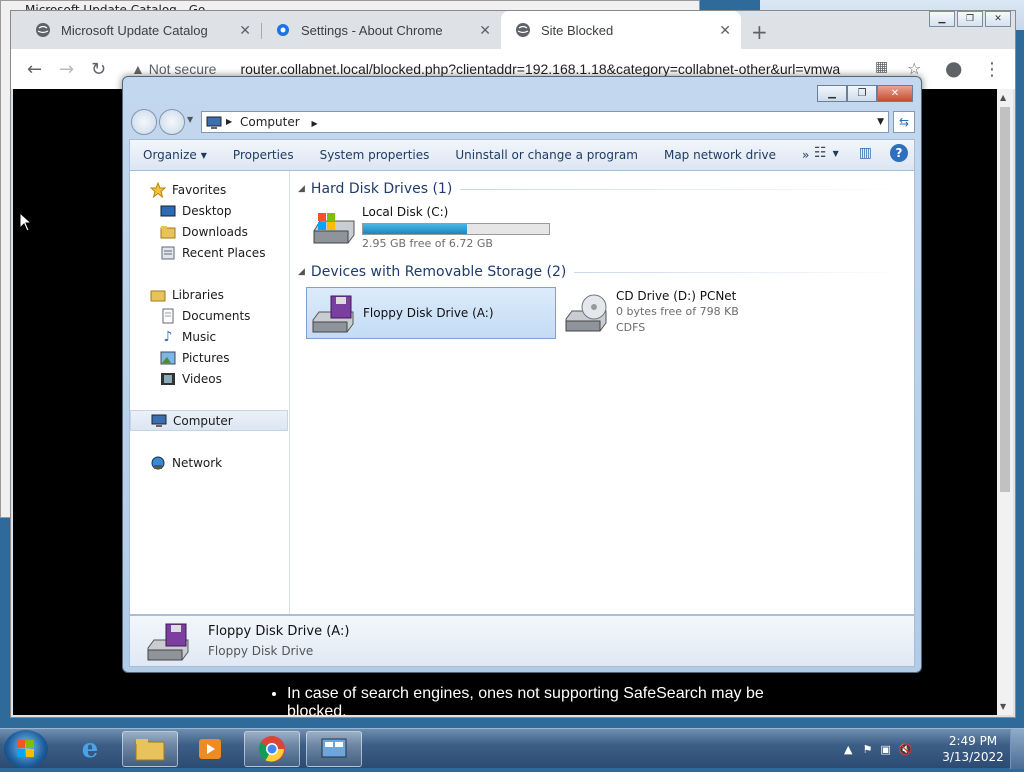 The height and width of the screenshot is (772, 1024). What do you see at coordinates (209, 357) in the screenshot?
I see `nav-pictures: Pictures` at bounding box center [209, 357].